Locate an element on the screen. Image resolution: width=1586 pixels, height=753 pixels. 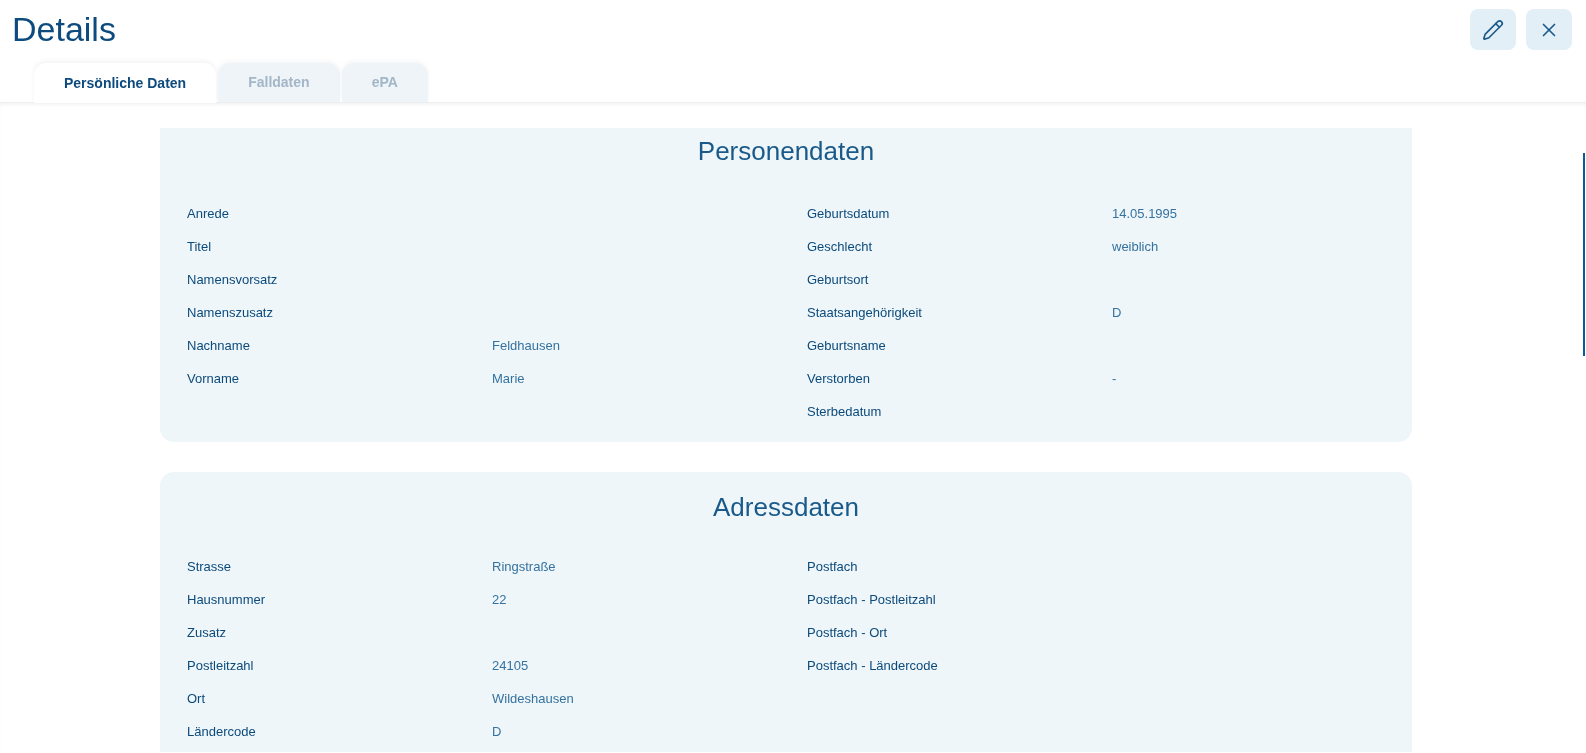
field-label: Sterbedatum is located at coordinates (844, 411).